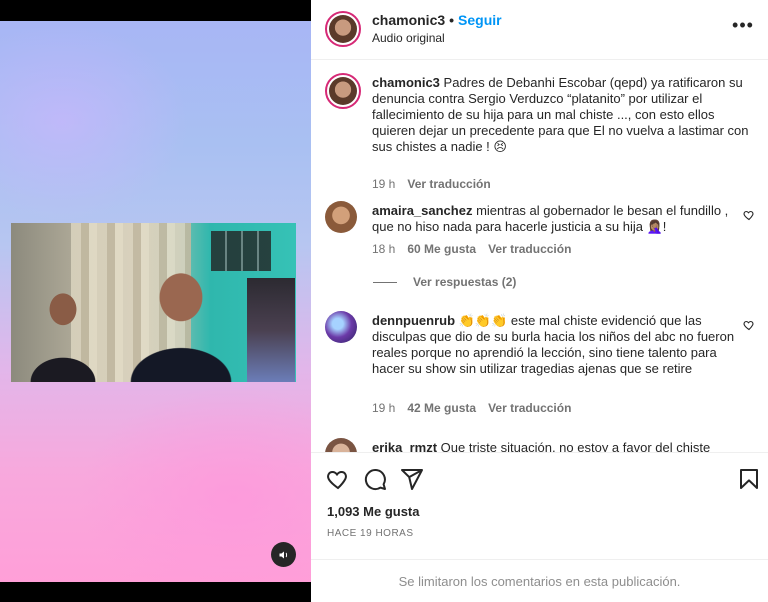  Describe the element at coordinates (406, 82) in the screenshot. I see `caption-username: chamonic3` at that location.